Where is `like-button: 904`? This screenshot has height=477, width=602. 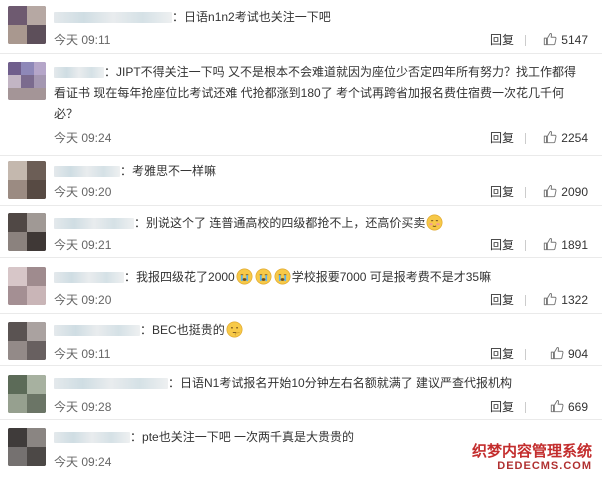
like-button: 904 is located at coordinates (560, 354).